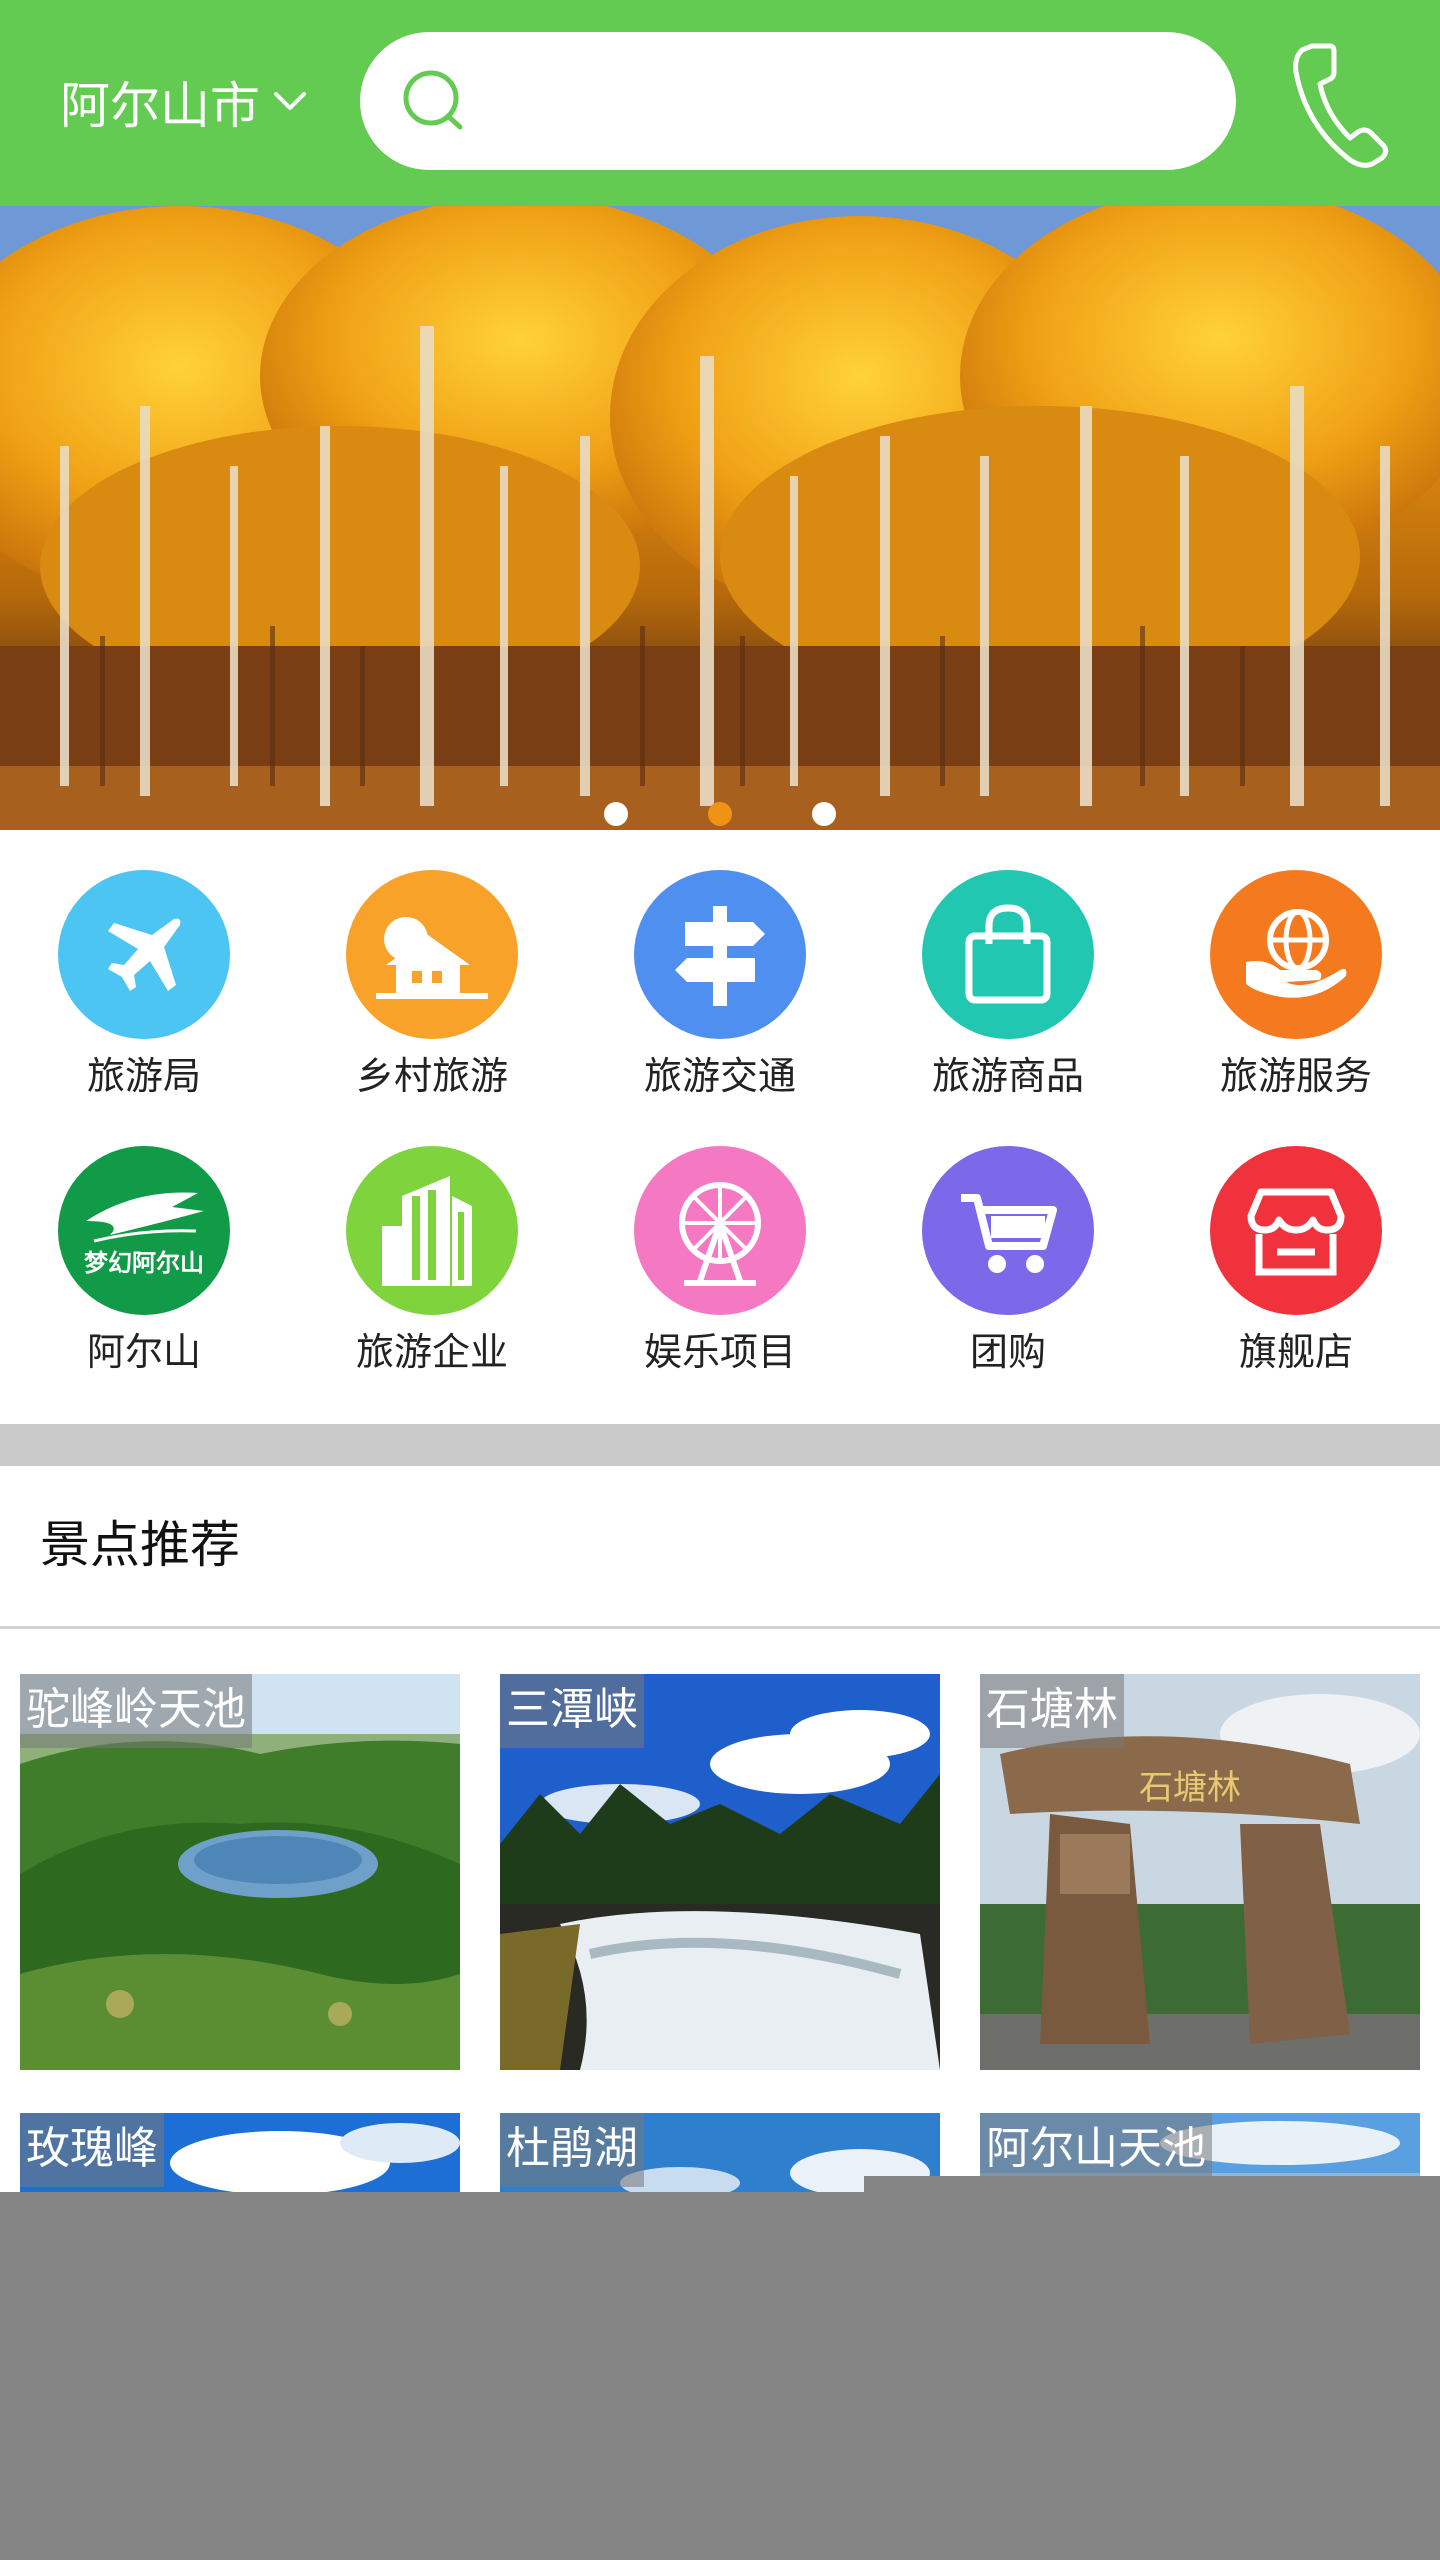 Image resolution: width=1440 pixels, height=2560 pixels. Describe the element at coordinates (92, 2150) in the screenshot. I see `attraction-name: 玫瑰峰` at that location.